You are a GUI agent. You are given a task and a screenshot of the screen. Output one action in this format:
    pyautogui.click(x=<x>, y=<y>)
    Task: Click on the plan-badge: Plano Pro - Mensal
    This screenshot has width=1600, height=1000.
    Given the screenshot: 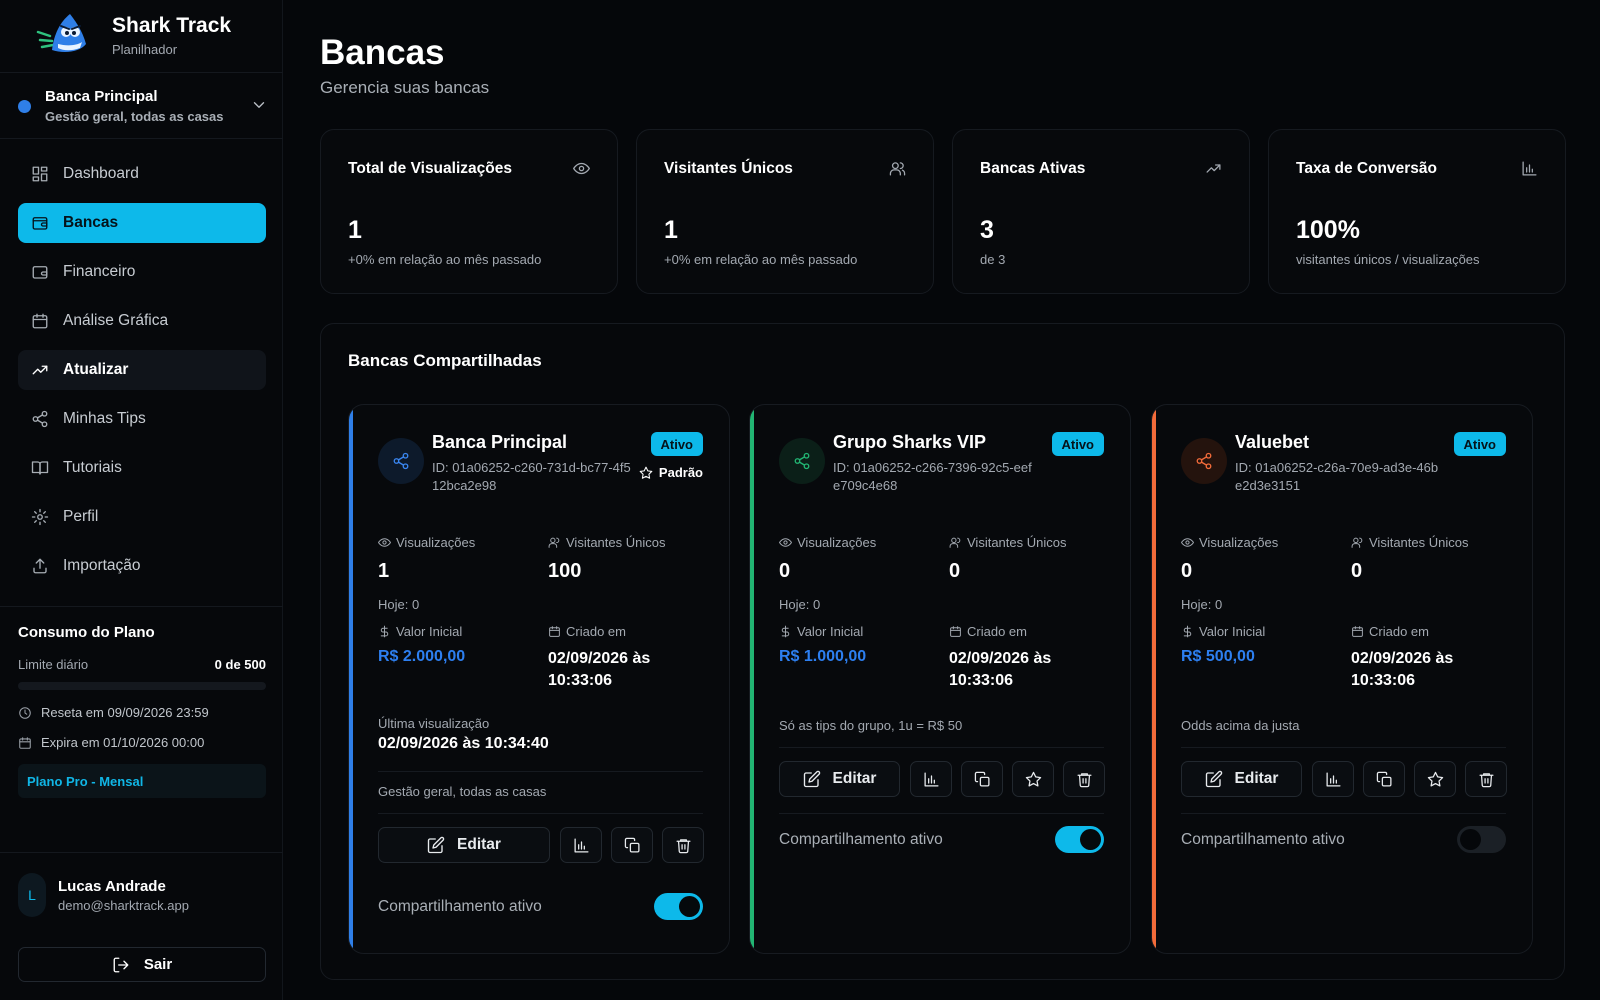 What is the action you would take?
    pyautogui.click(x=142, y=781)
    